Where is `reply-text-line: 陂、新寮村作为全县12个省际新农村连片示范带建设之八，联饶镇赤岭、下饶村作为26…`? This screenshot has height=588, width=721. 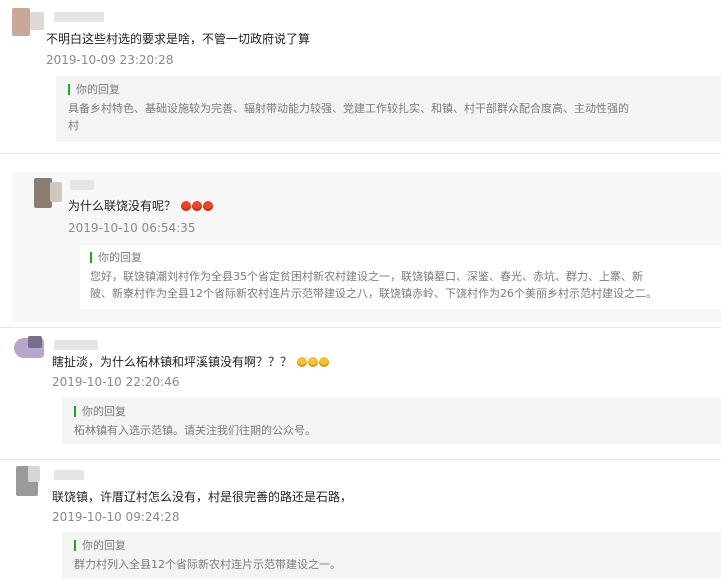
reply-text-line: 陂、新寮村作为全县12个省际新农村连片示范带建设之八，联饶镇赤岭、下饶村作为26… is located at coordinates (373, 293).